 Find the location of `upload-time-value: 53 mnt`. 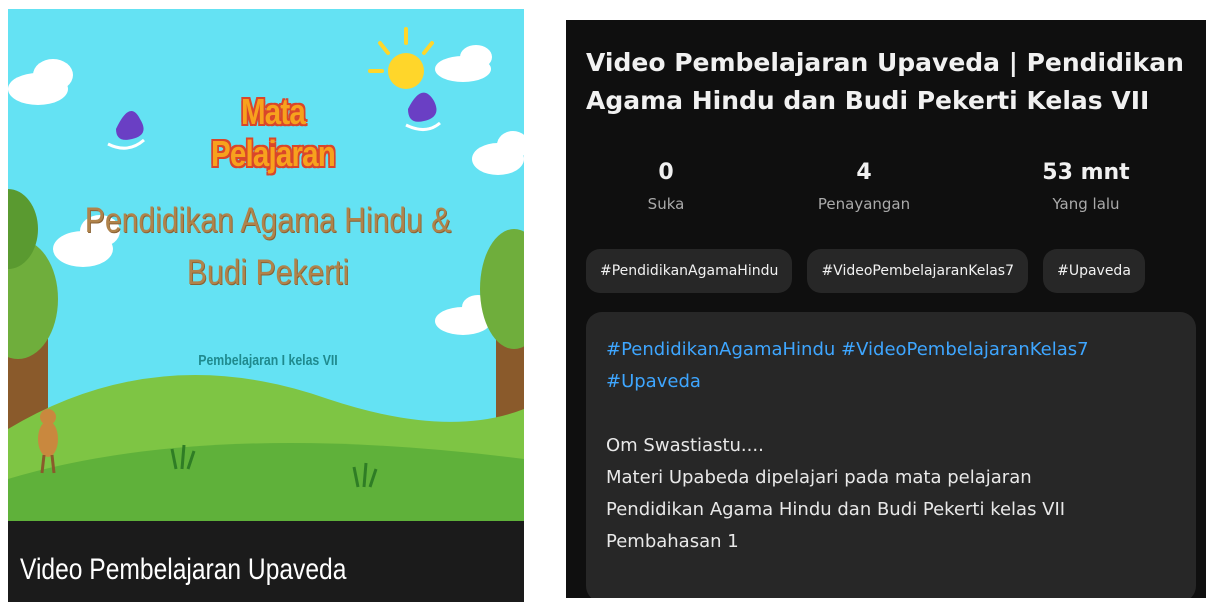

upload-time-value: 53 mnt is located at coordinates (1086, 172).